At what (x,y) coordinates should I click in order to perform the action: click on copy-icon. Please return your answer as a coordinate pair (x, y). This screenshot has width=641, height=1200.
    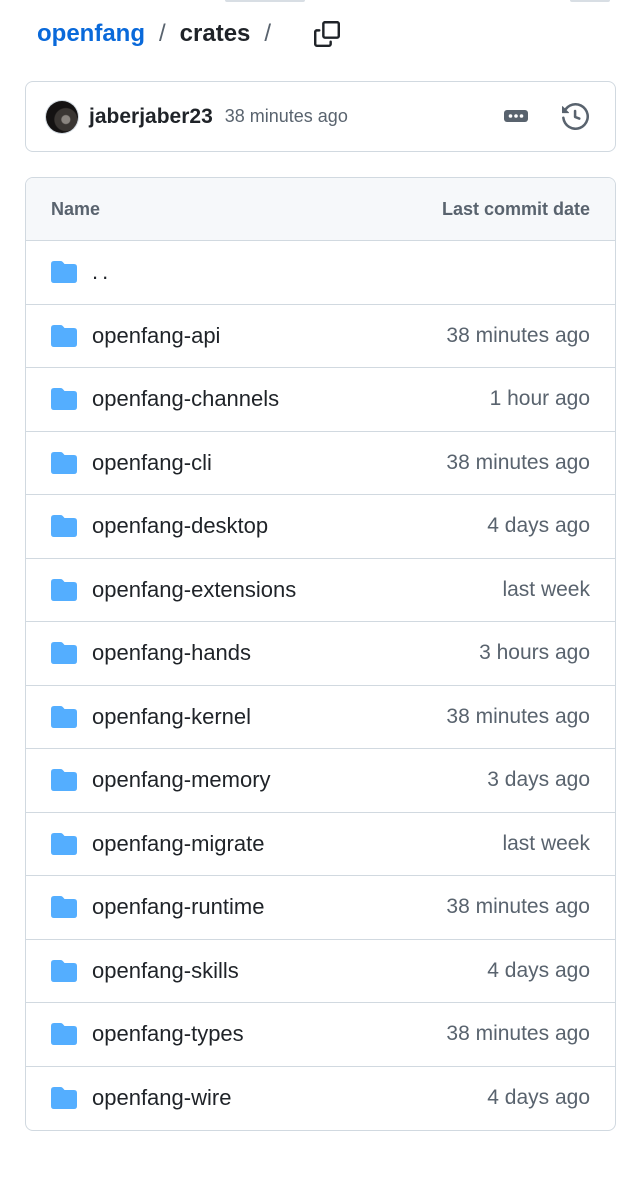
    Looking at the image, I should click on (327, 34).